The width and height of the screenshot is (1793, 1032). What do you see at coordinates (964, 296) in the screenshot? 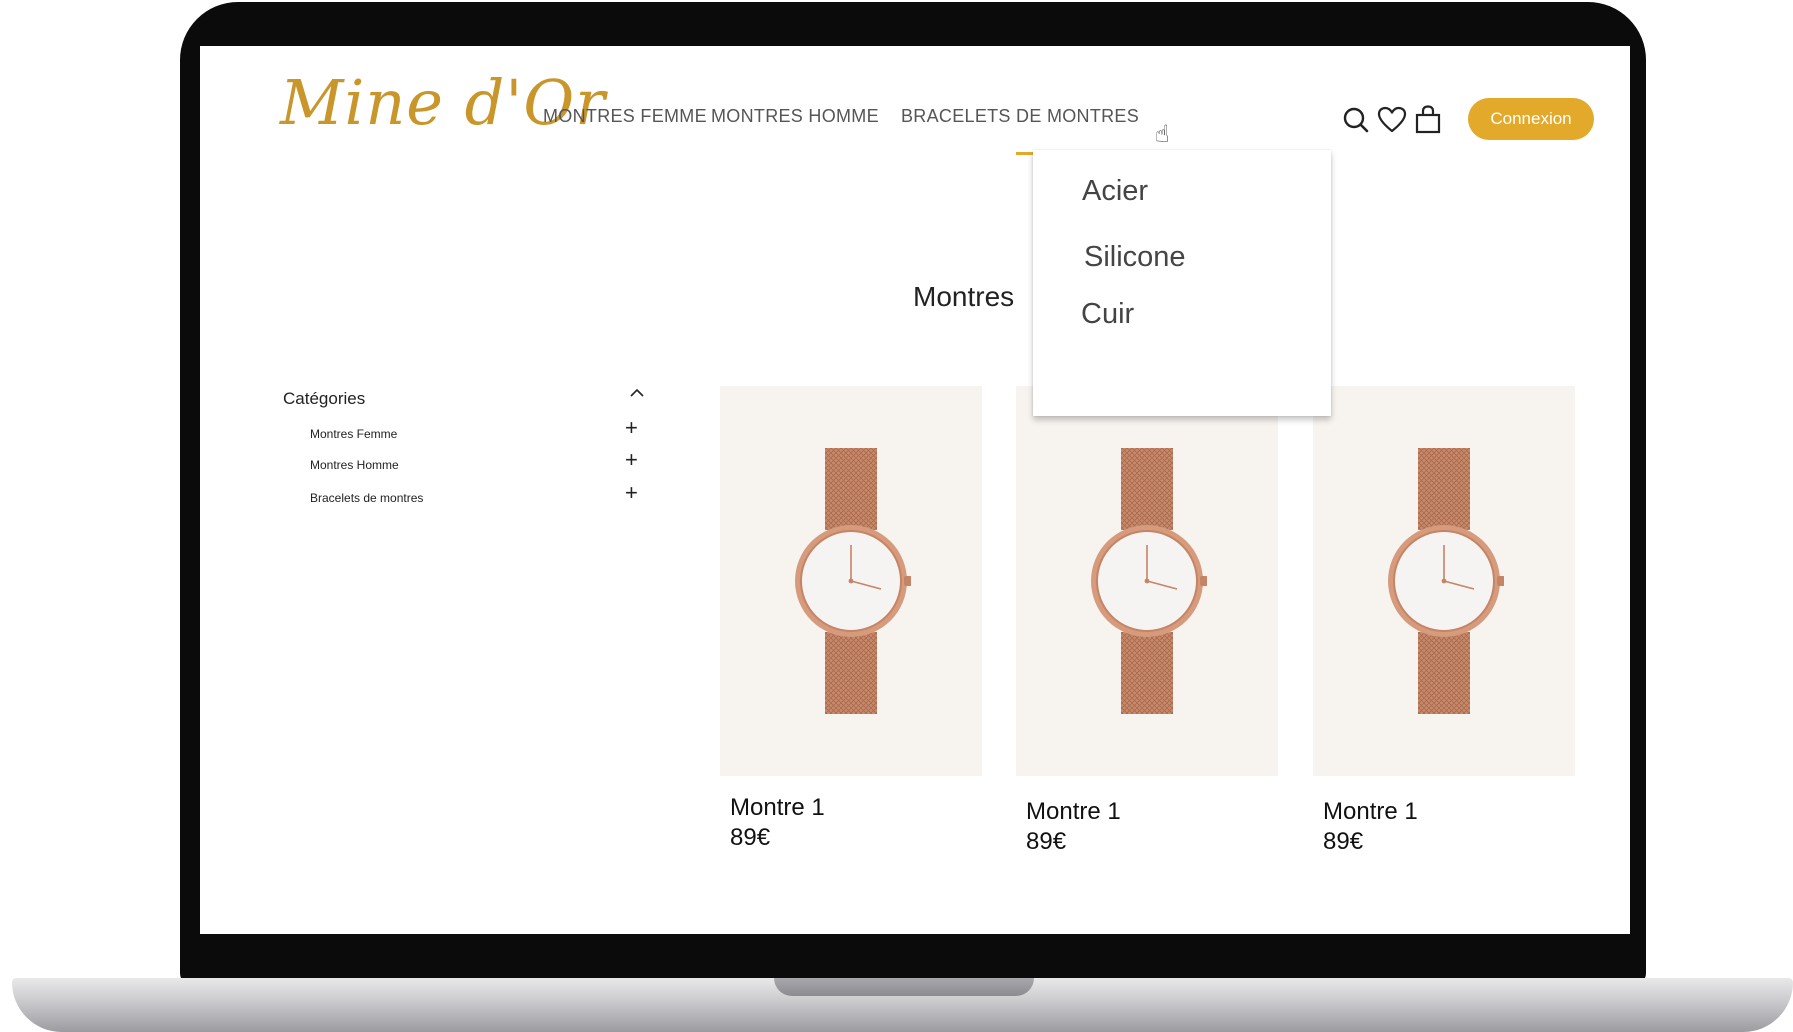
I see `page-title: Montres` at bounding box center [964, 296].